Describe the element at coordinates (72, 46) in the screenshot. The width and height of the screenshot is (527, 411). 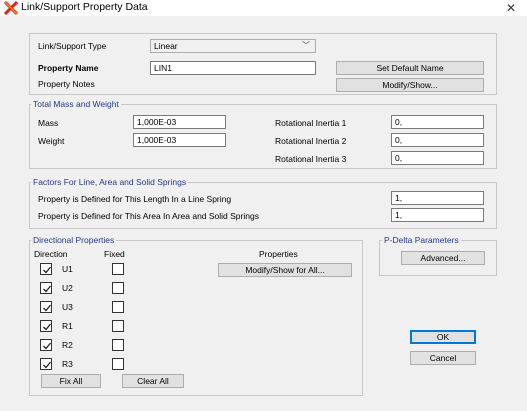
I see `link-type-label: Link/Support Type` at that location.